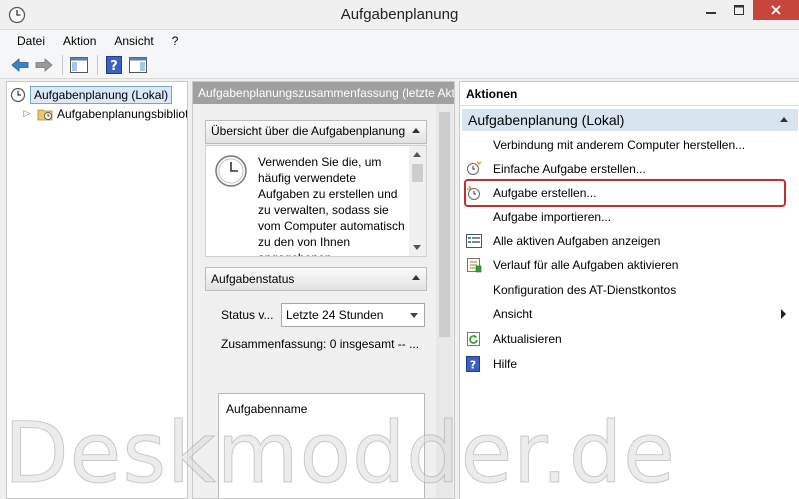 The height and width of the screenshot is (499, 799). I want to click on status-period-value: Letzte 24 Stunden, so click(335, 315).